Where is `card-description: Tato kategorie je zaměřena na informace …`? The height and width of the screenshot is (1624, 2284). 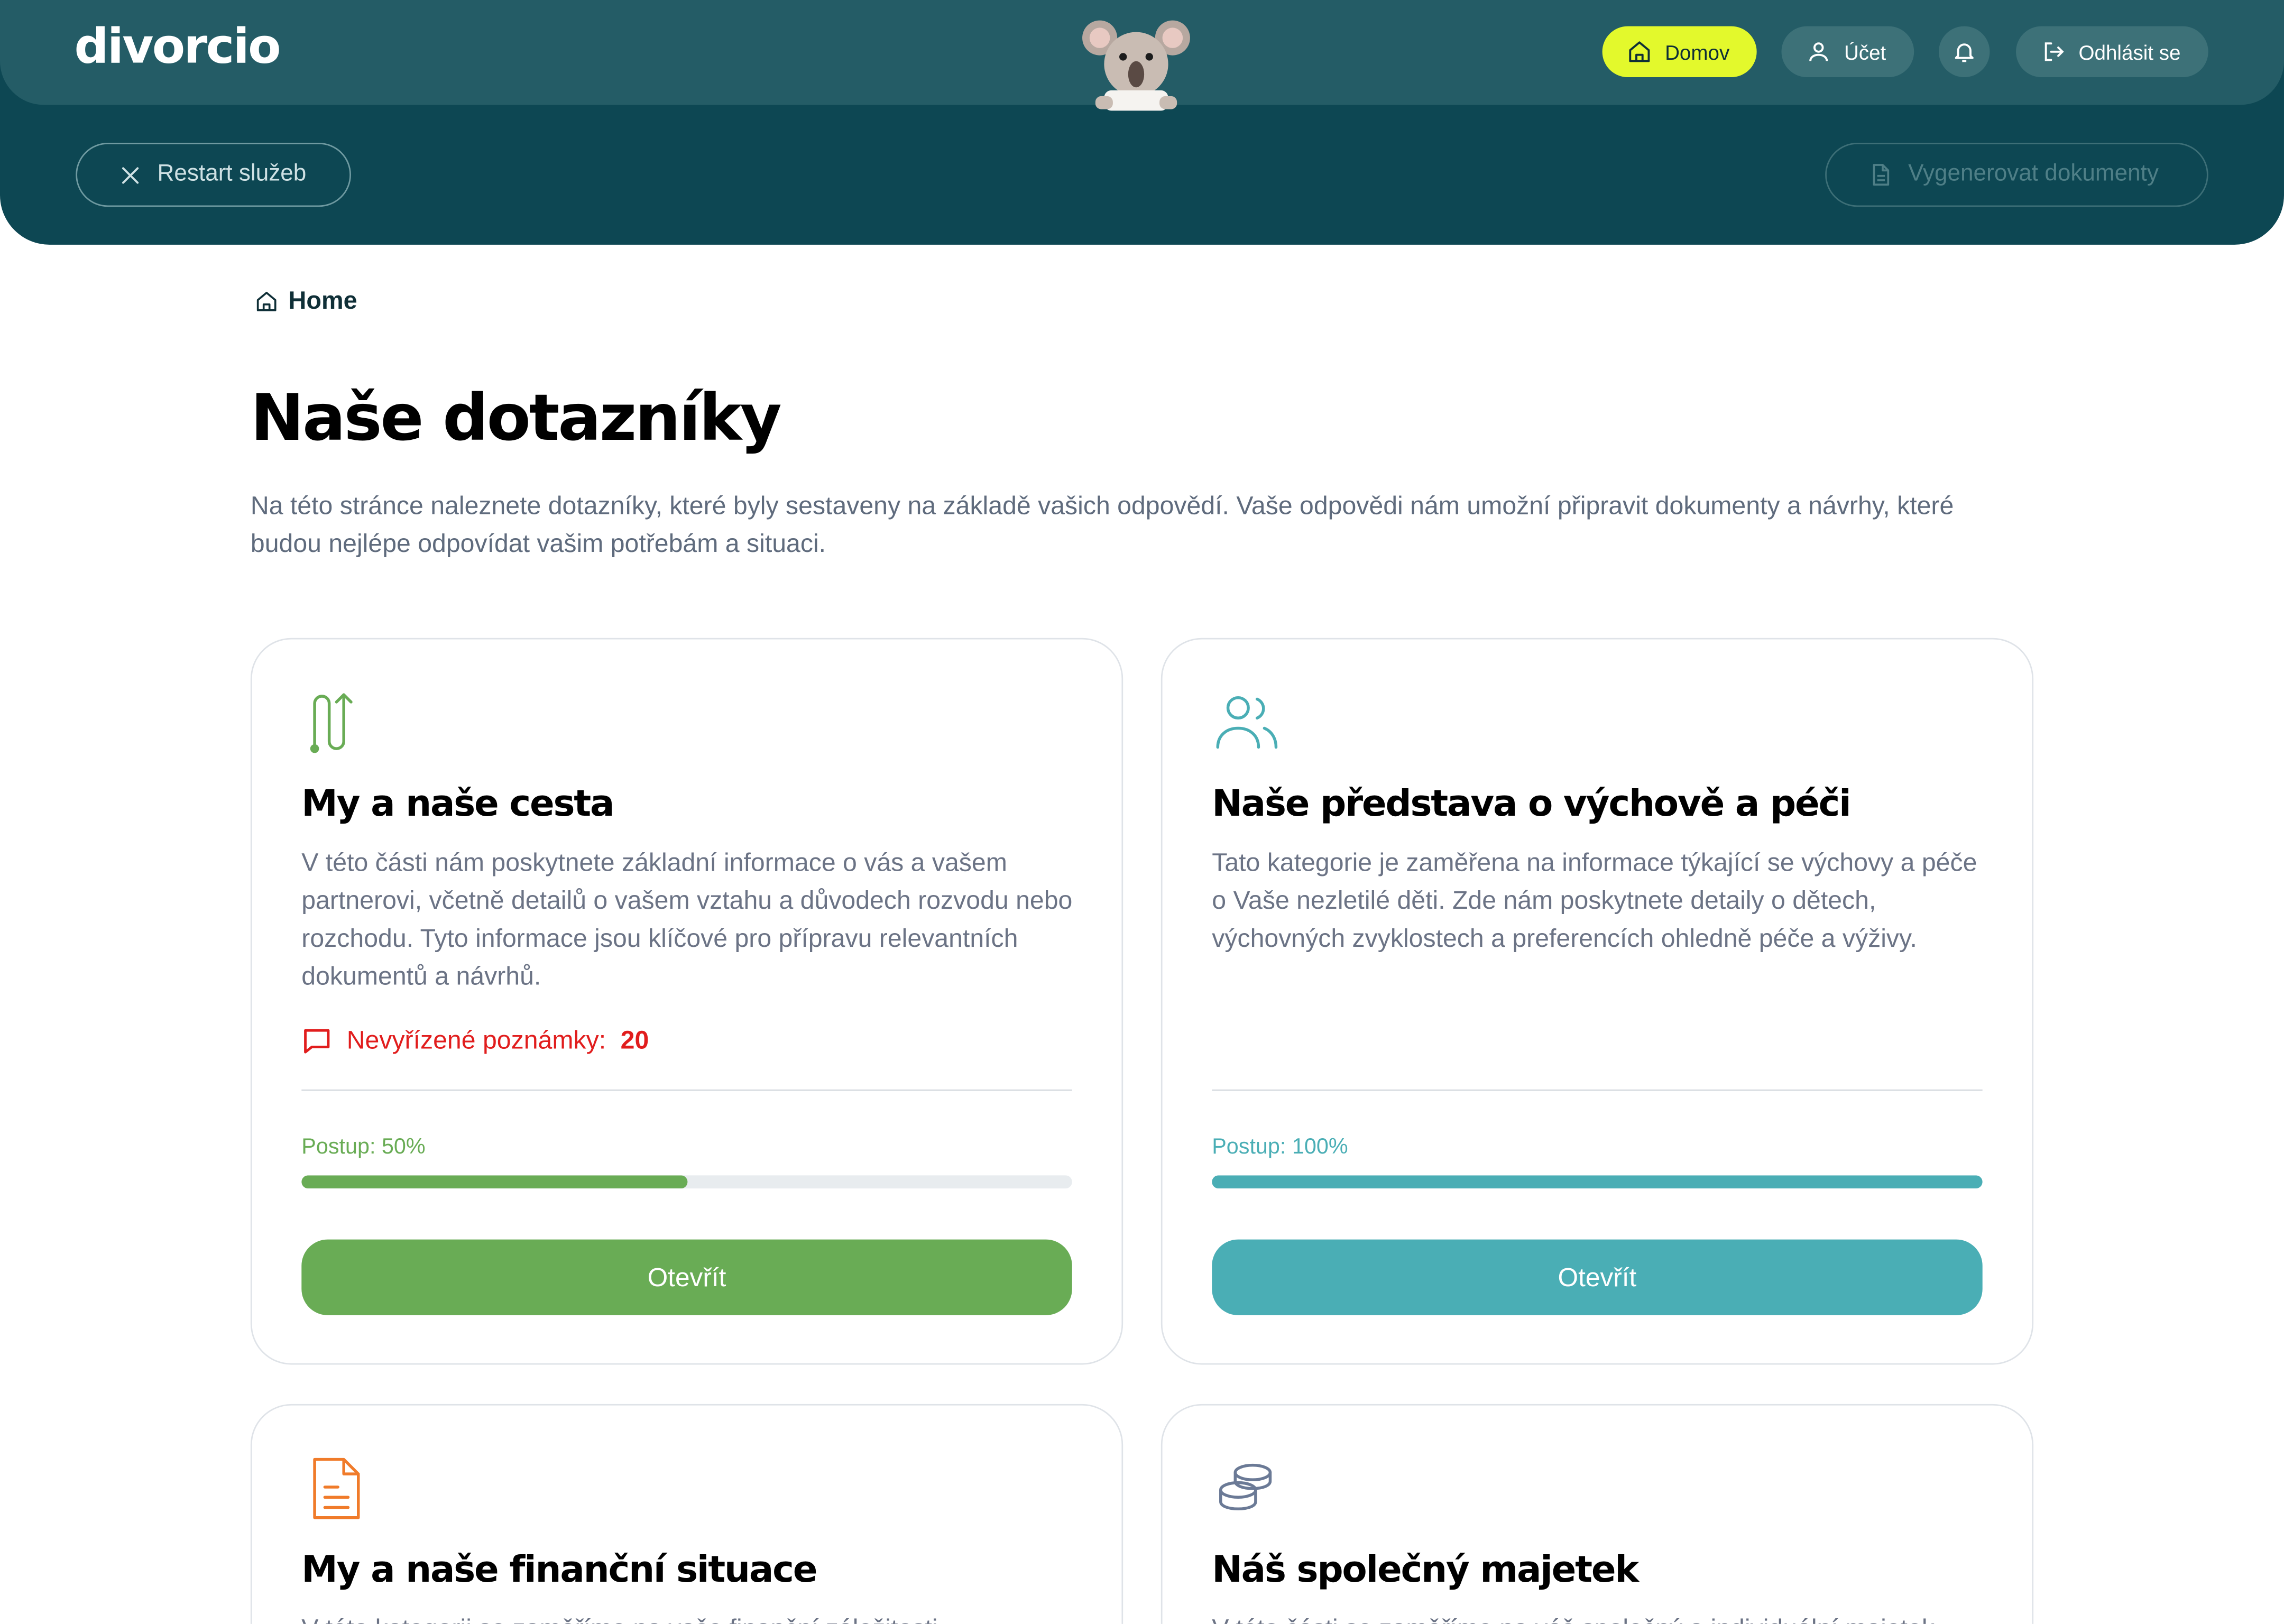
card-description: Tato kategorie je zaměřena na informace … is located at coordinates (1594, 900).